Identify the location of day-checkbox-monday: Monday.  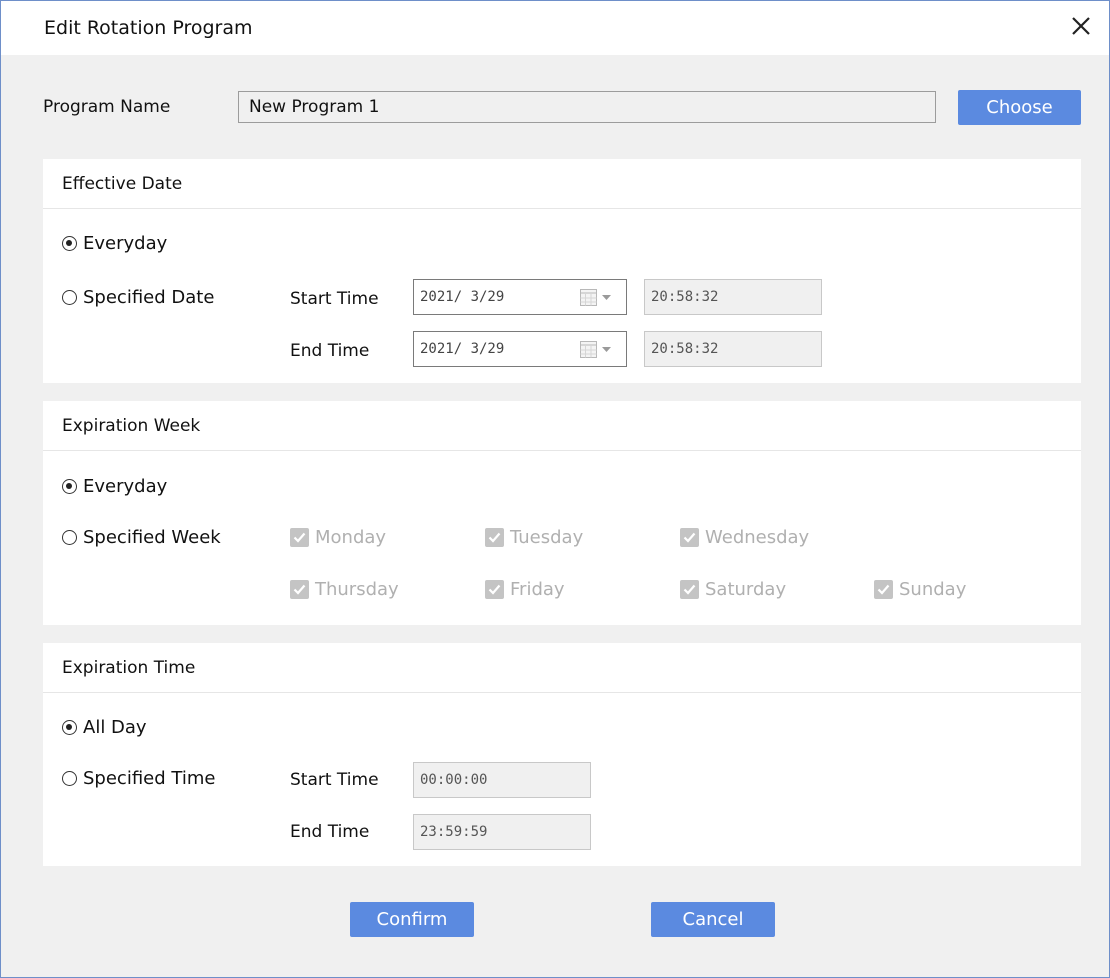
(338, 537).